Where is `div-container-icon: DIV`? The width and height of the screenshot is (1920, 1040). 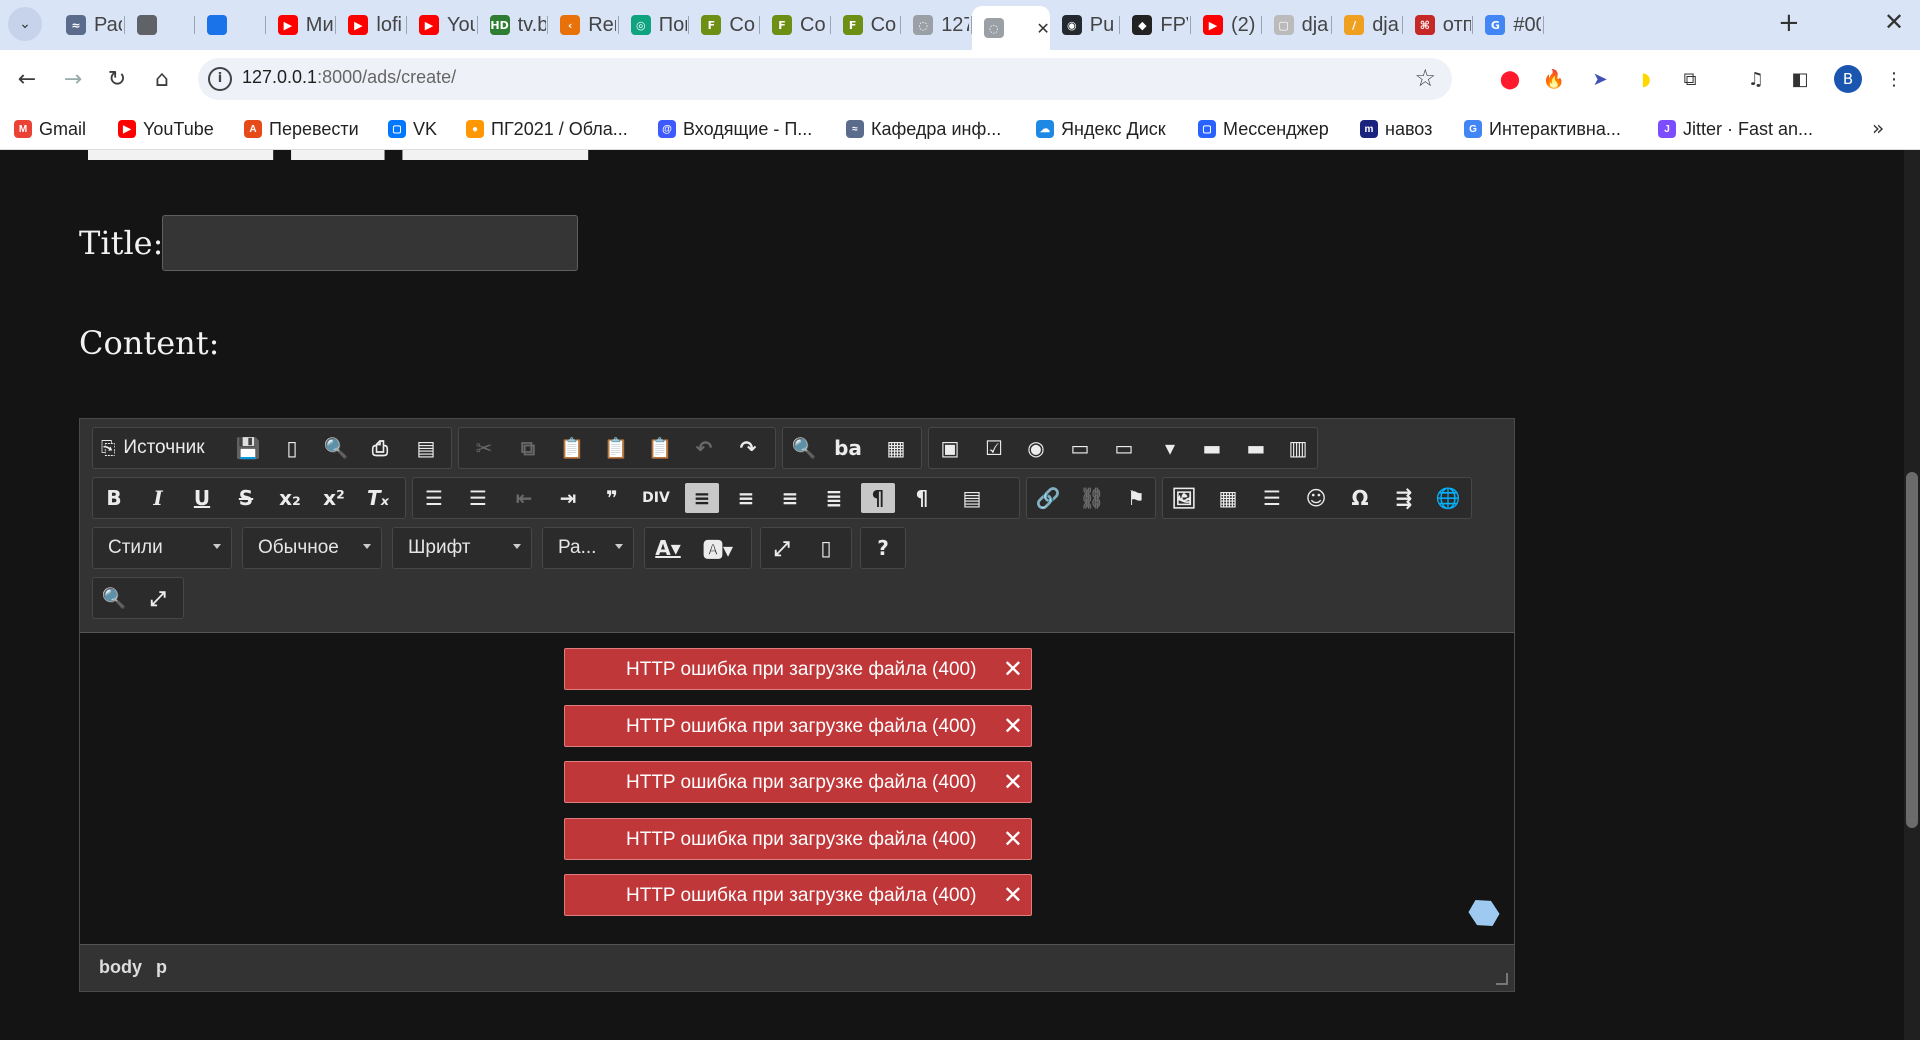
div-container-icon: DIV is located at coordinates (656, 498).